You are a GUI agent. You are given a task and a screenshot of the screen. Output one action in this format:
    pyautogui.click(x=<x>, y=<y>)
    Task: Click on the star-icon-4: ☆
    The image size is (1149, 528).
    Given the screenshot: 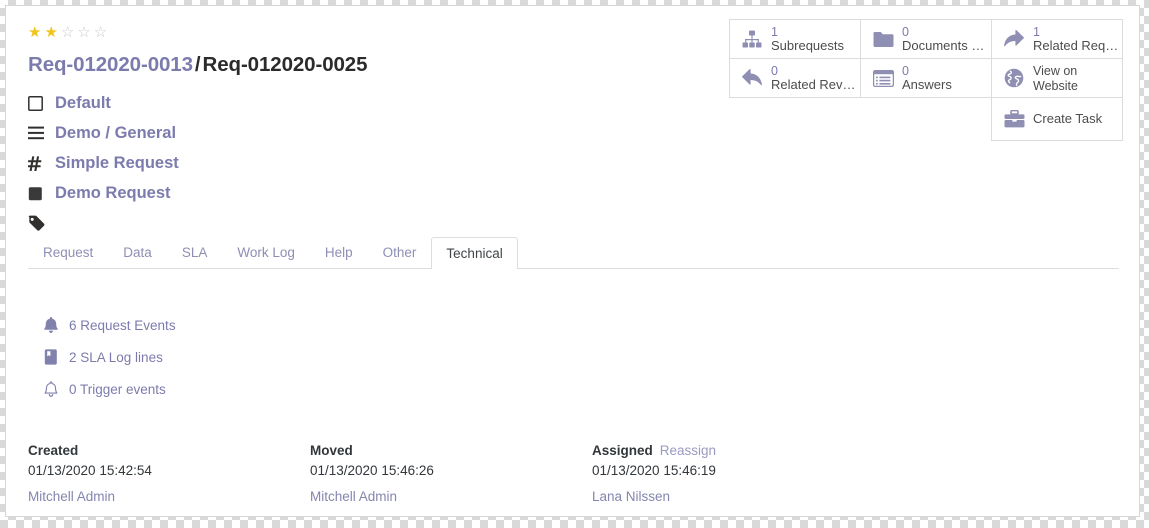 What is the action you would take?
    pyautogui.click(x=83, y=32)
    